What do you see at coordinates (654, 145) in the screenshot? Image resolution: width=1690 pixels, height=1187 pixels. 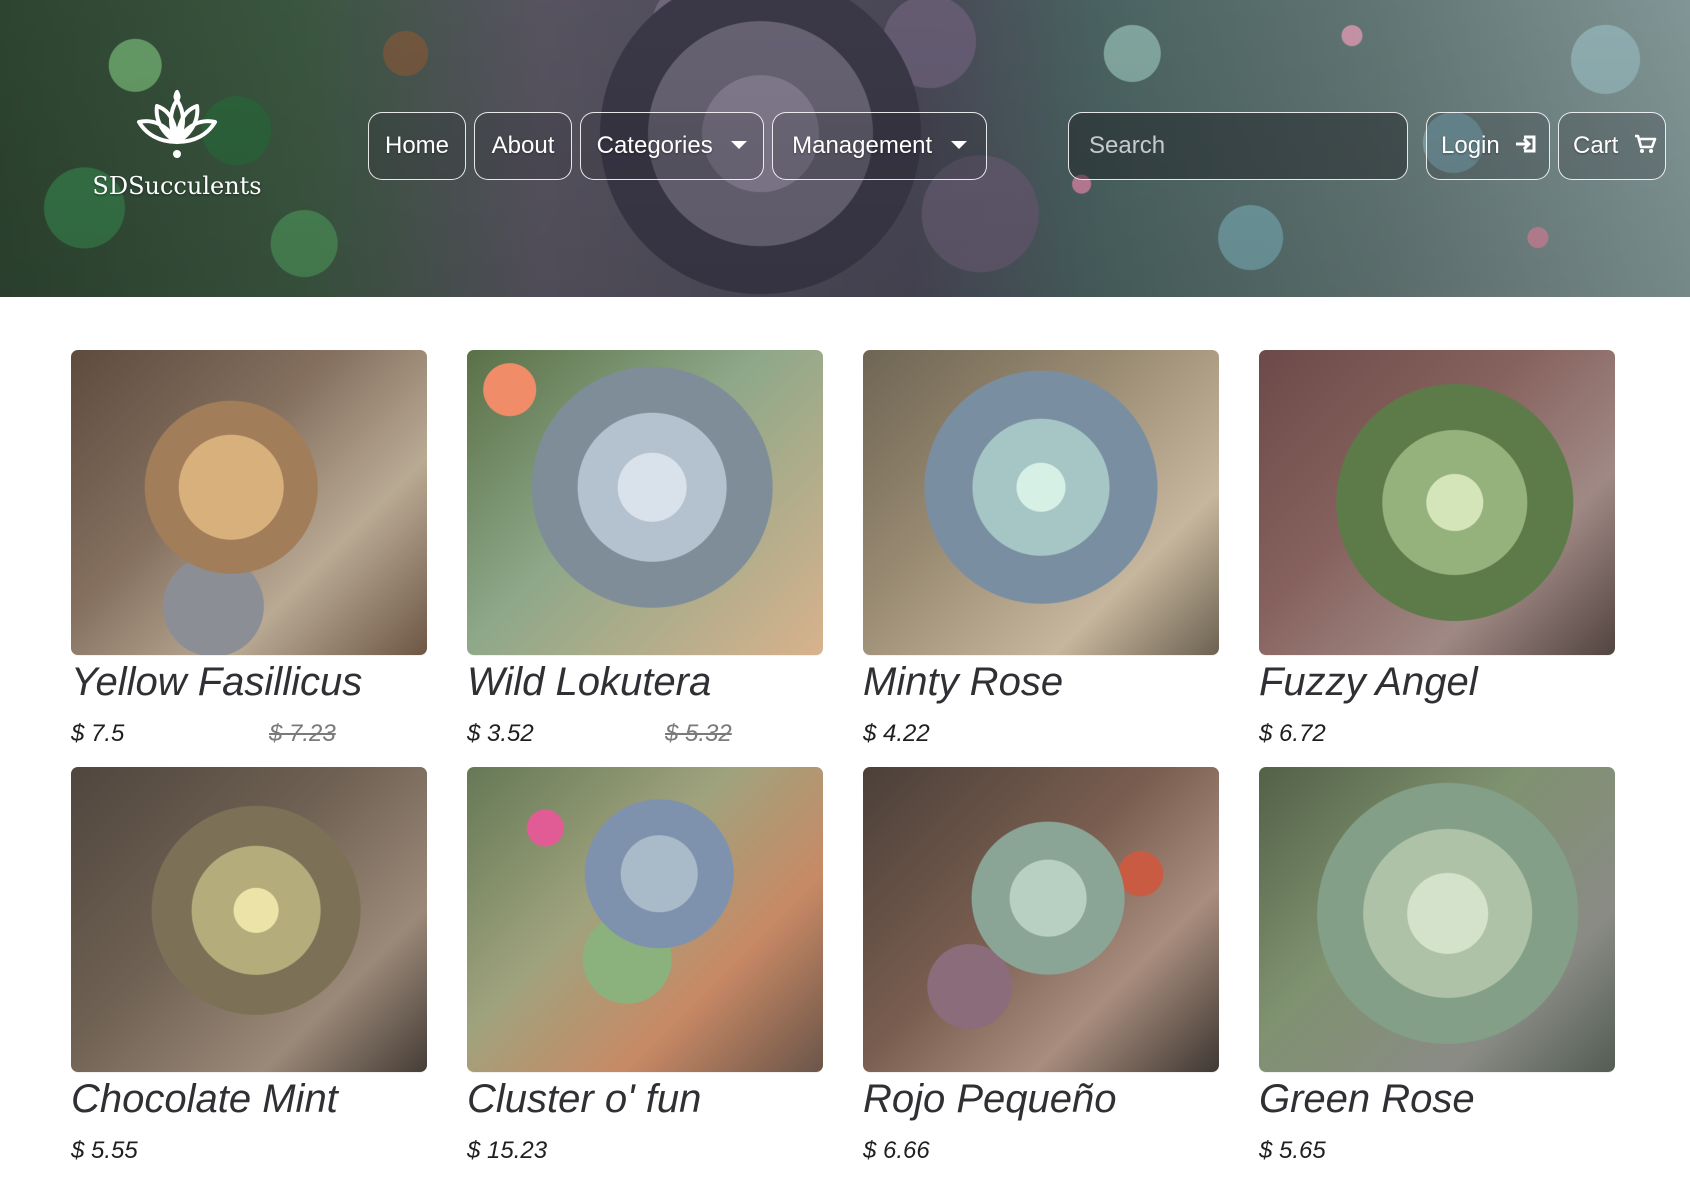 I see `nav-categories-label: Categories` at bounding box center [654, 145].